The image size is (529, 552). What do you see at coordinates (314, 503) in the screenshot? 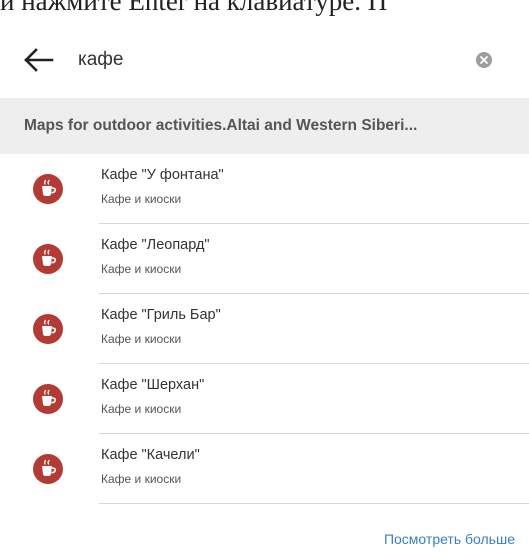
I see `divider` at bounding box center [314, 503].